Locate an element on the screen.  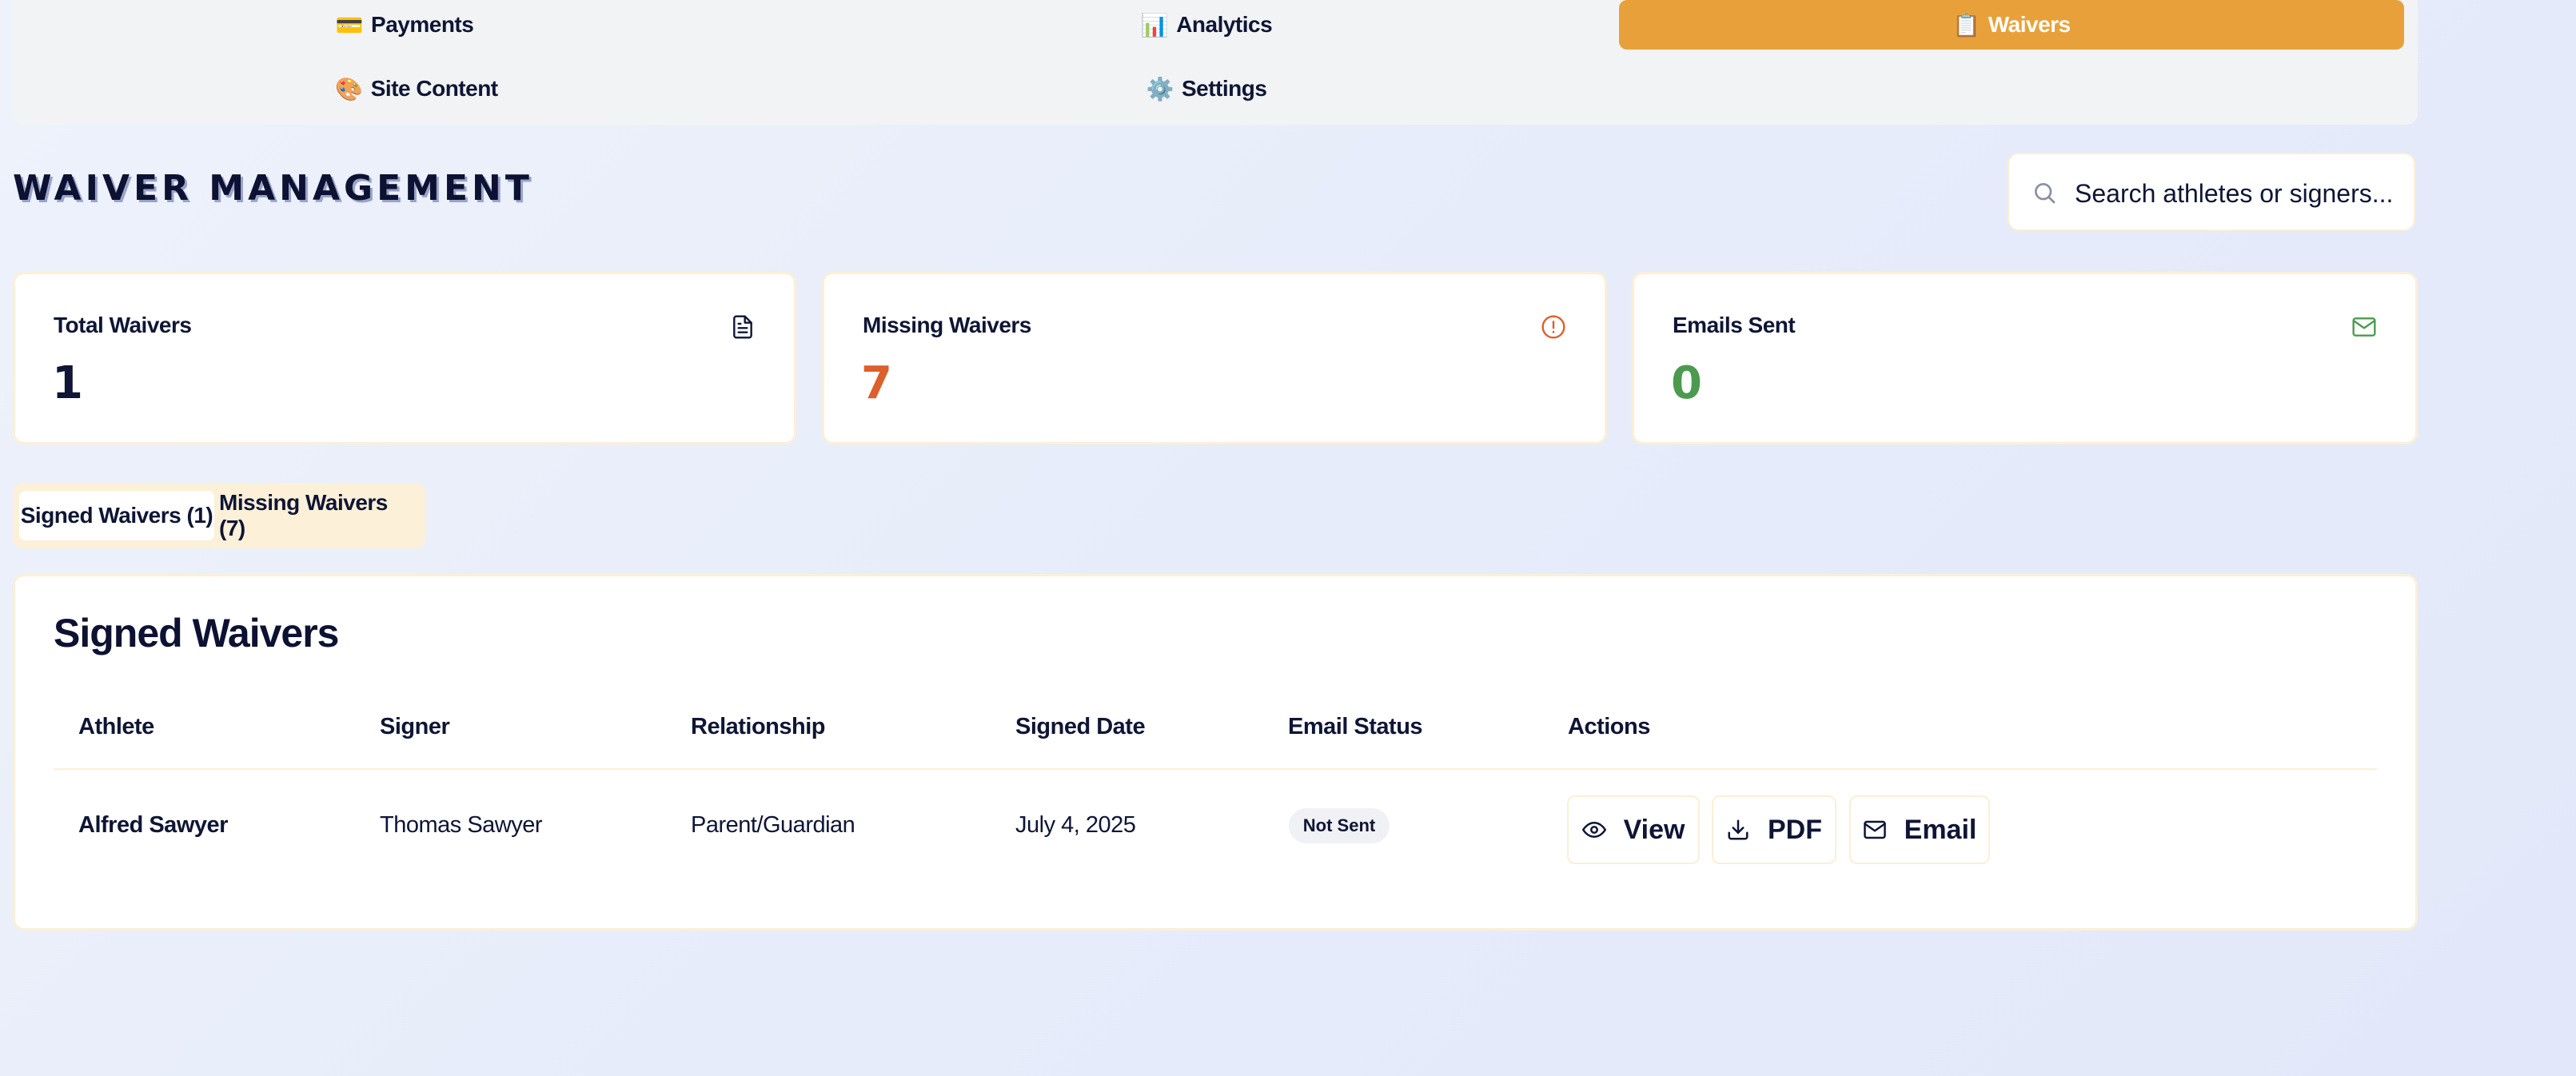
palette-icon: 🎨 is located at coordinates (349, 89).